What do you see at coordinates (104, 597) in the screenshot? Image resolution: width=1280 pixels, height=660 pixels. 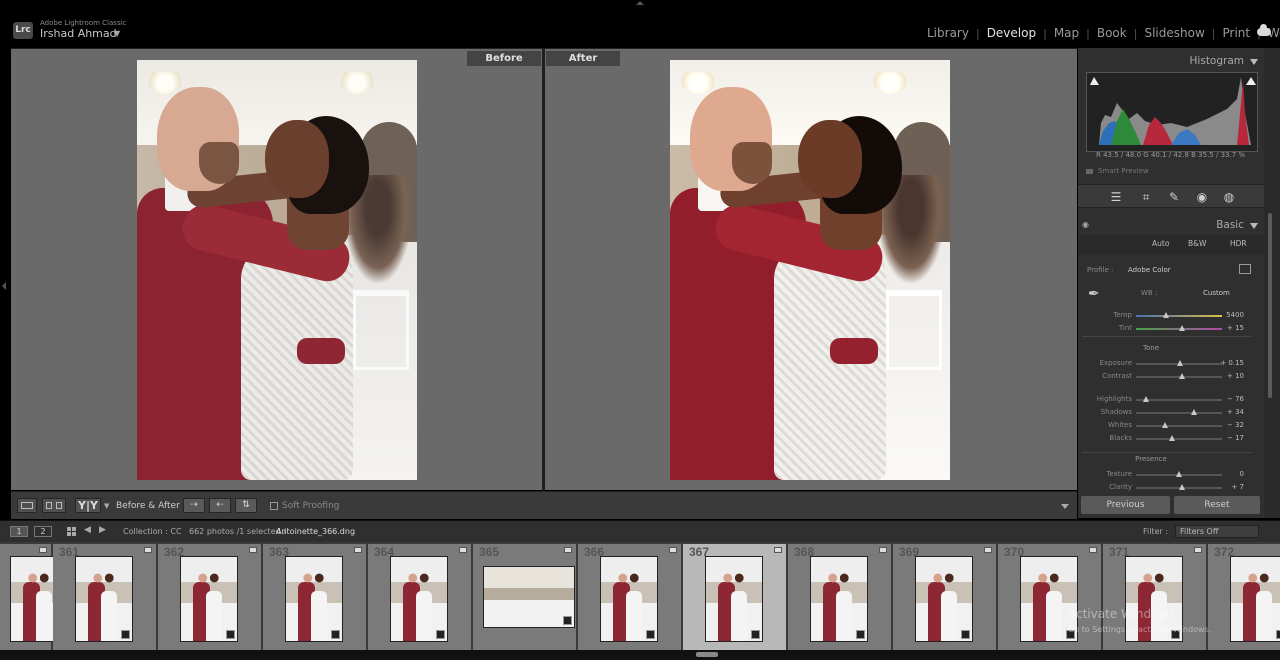 I see `filmstrip-cell: 361` at bounding box center [104, 597].